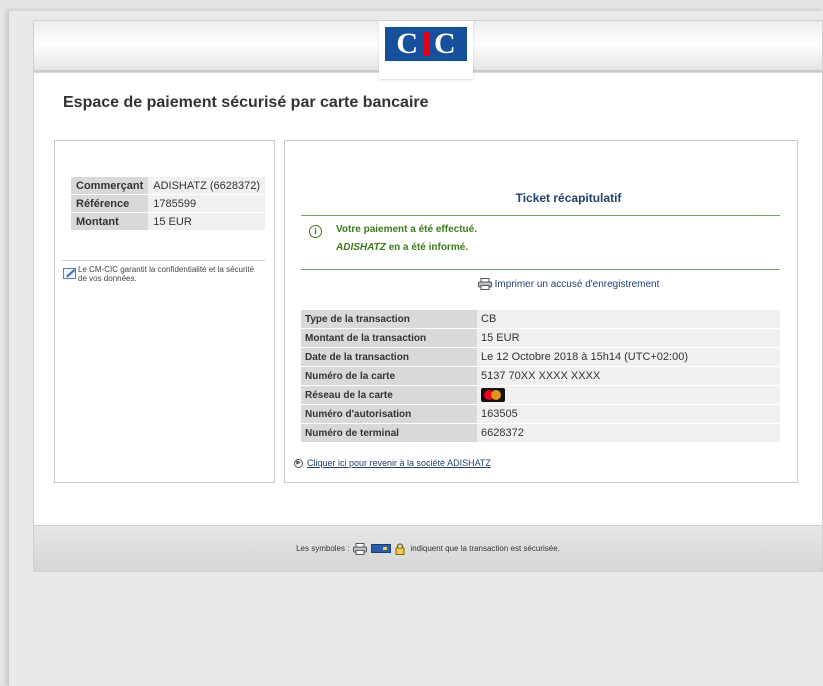 The height and width of the screenshot is (686, 823). Describe the element at coordinates (628, 319) in the screenshot. I see `transaction-type-value: CB` at that location.